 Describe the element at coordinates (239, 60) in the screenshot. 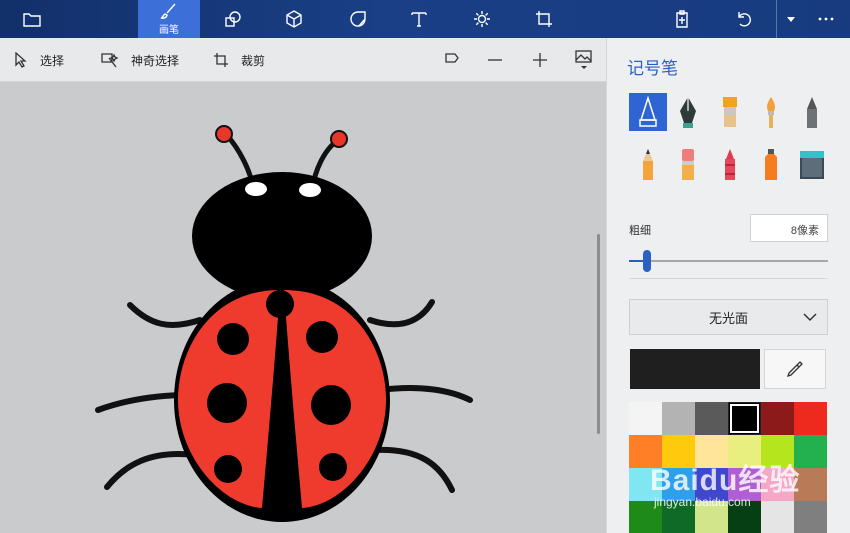

I see `crop-button: 裁剪` at that location.